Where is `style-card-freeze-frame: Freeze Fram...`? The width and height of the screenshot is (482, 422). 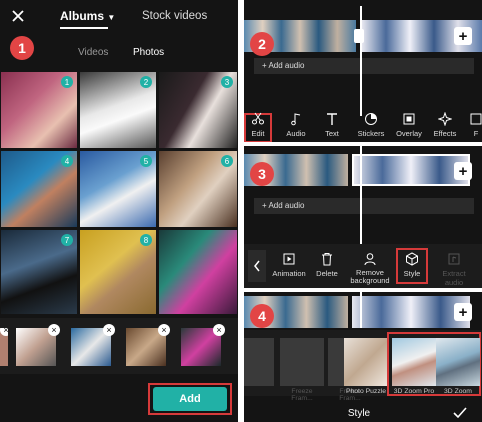
style-card-freeze-frame: Freeze Fram... is located at coordinates (302, 370).